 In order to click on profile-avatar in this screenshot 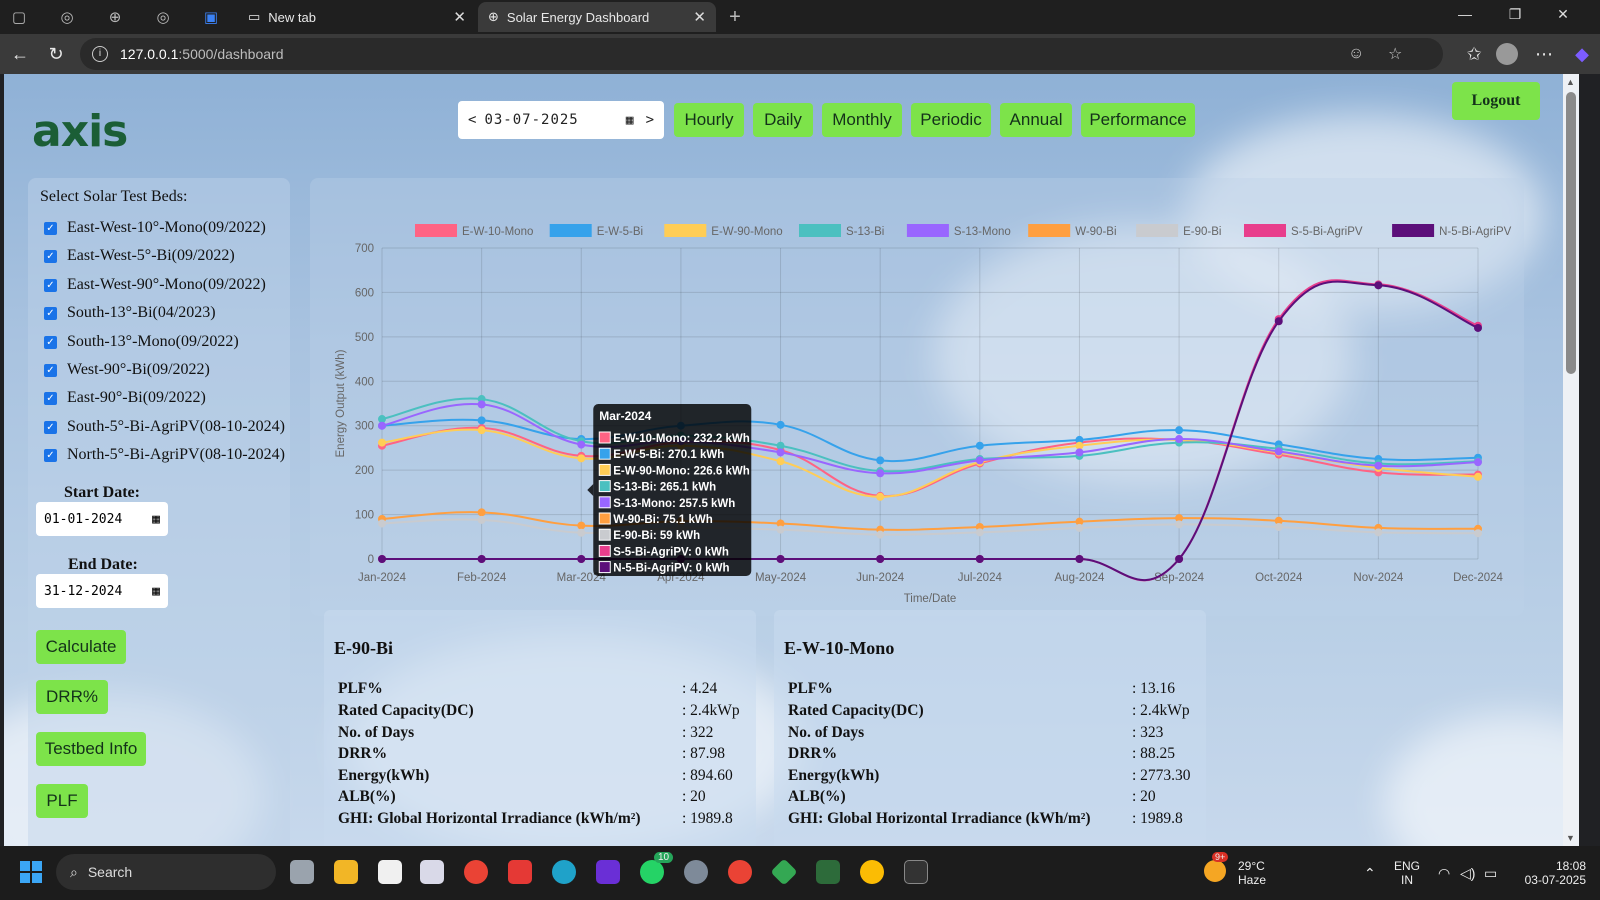, I will do `click(1507, 54)`.